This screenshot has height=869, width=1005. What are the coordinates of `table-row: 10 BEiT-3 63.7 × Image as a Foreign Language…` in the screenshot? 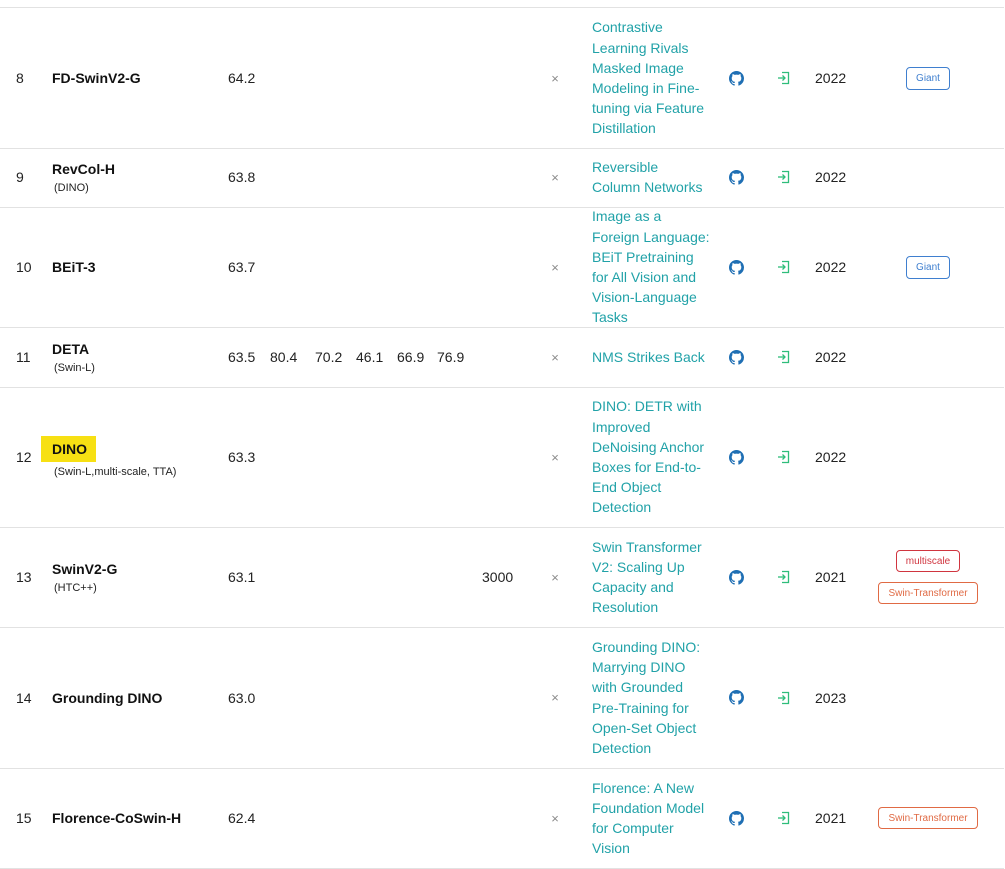 It's located at (502, 267).